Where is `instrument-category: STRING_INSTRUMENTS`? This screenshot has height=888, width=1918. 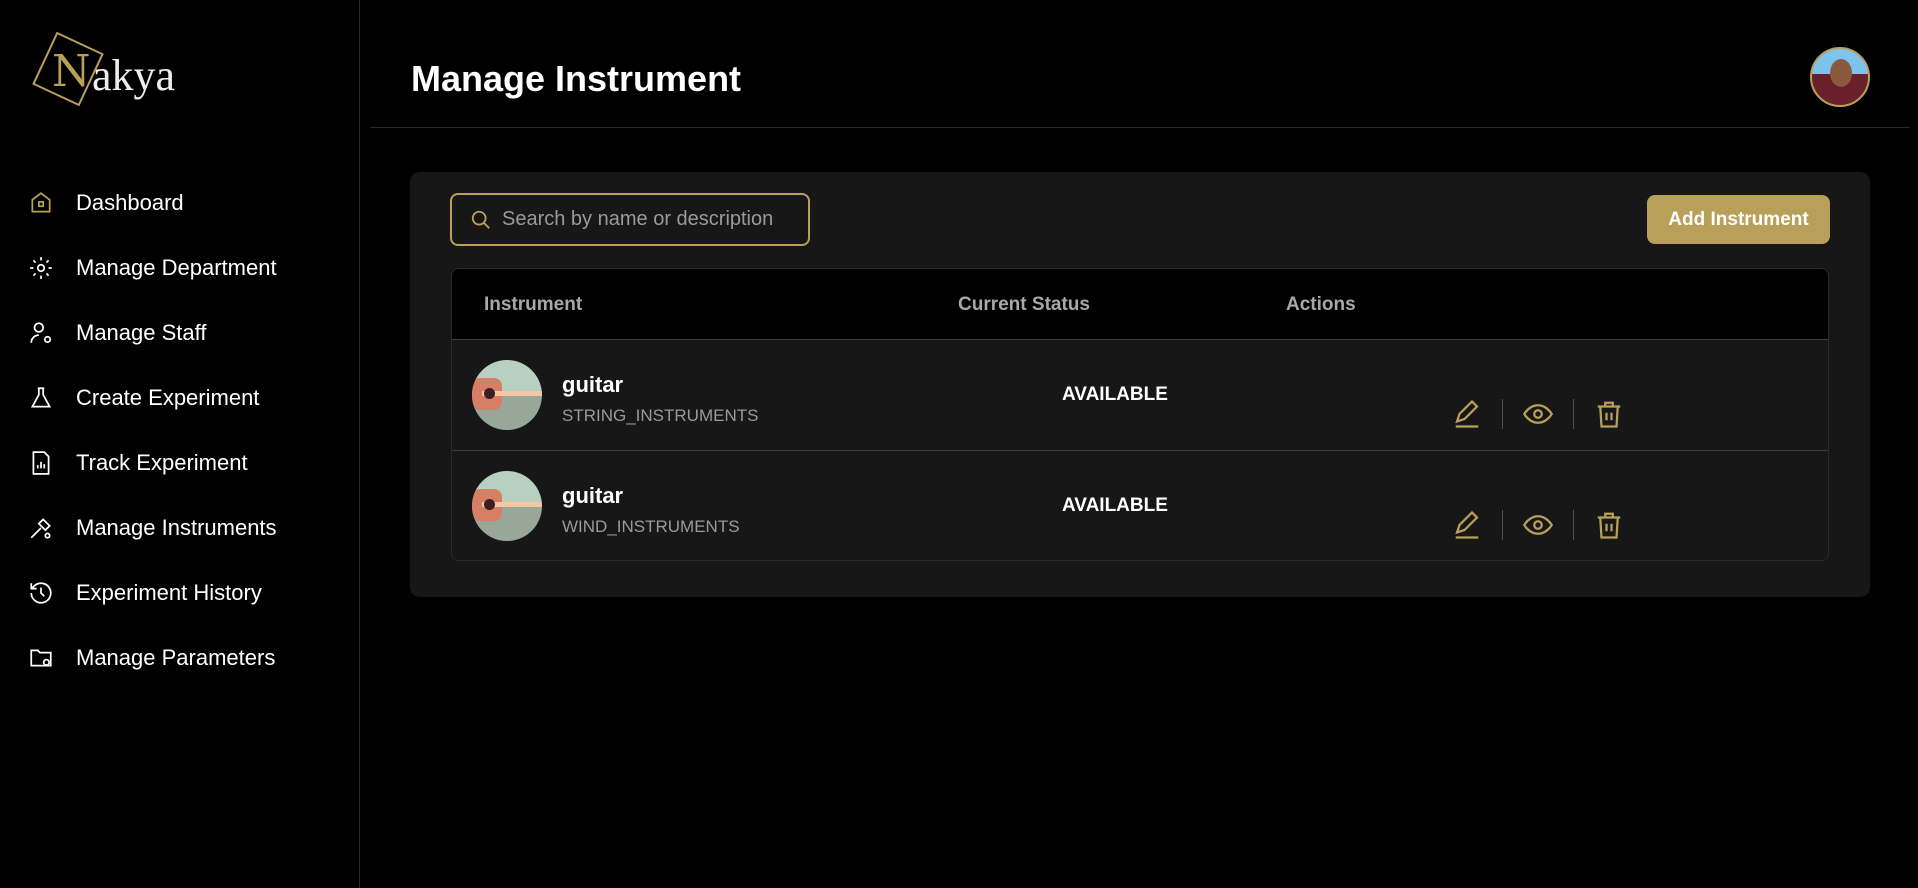 instrument-category: STRING_INSTRUMENTS is located at coordinates (660, 415).